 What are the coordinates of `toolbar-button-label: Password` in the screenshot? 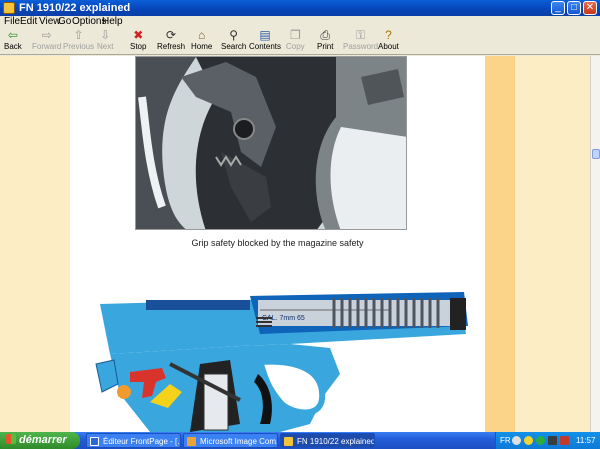 It's located at (361, 46).